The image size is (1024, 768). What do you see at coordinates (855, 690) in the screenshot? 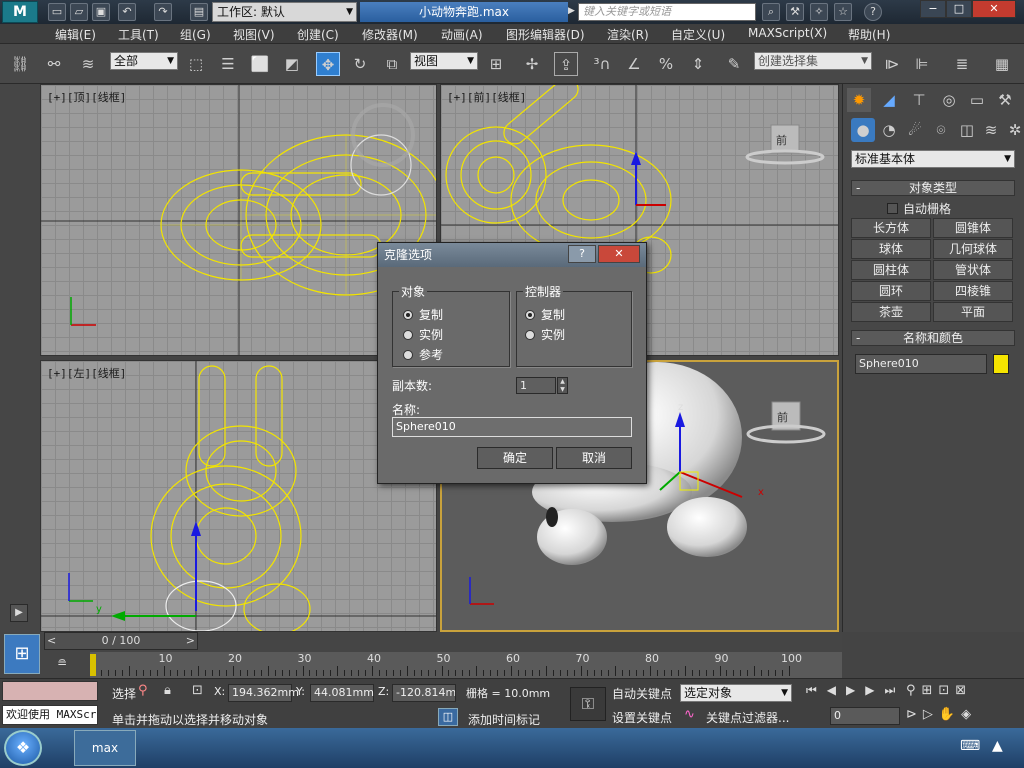
I see `playback-controls: ⏮◀▶▶⏭` at bounding box center [855, 690].